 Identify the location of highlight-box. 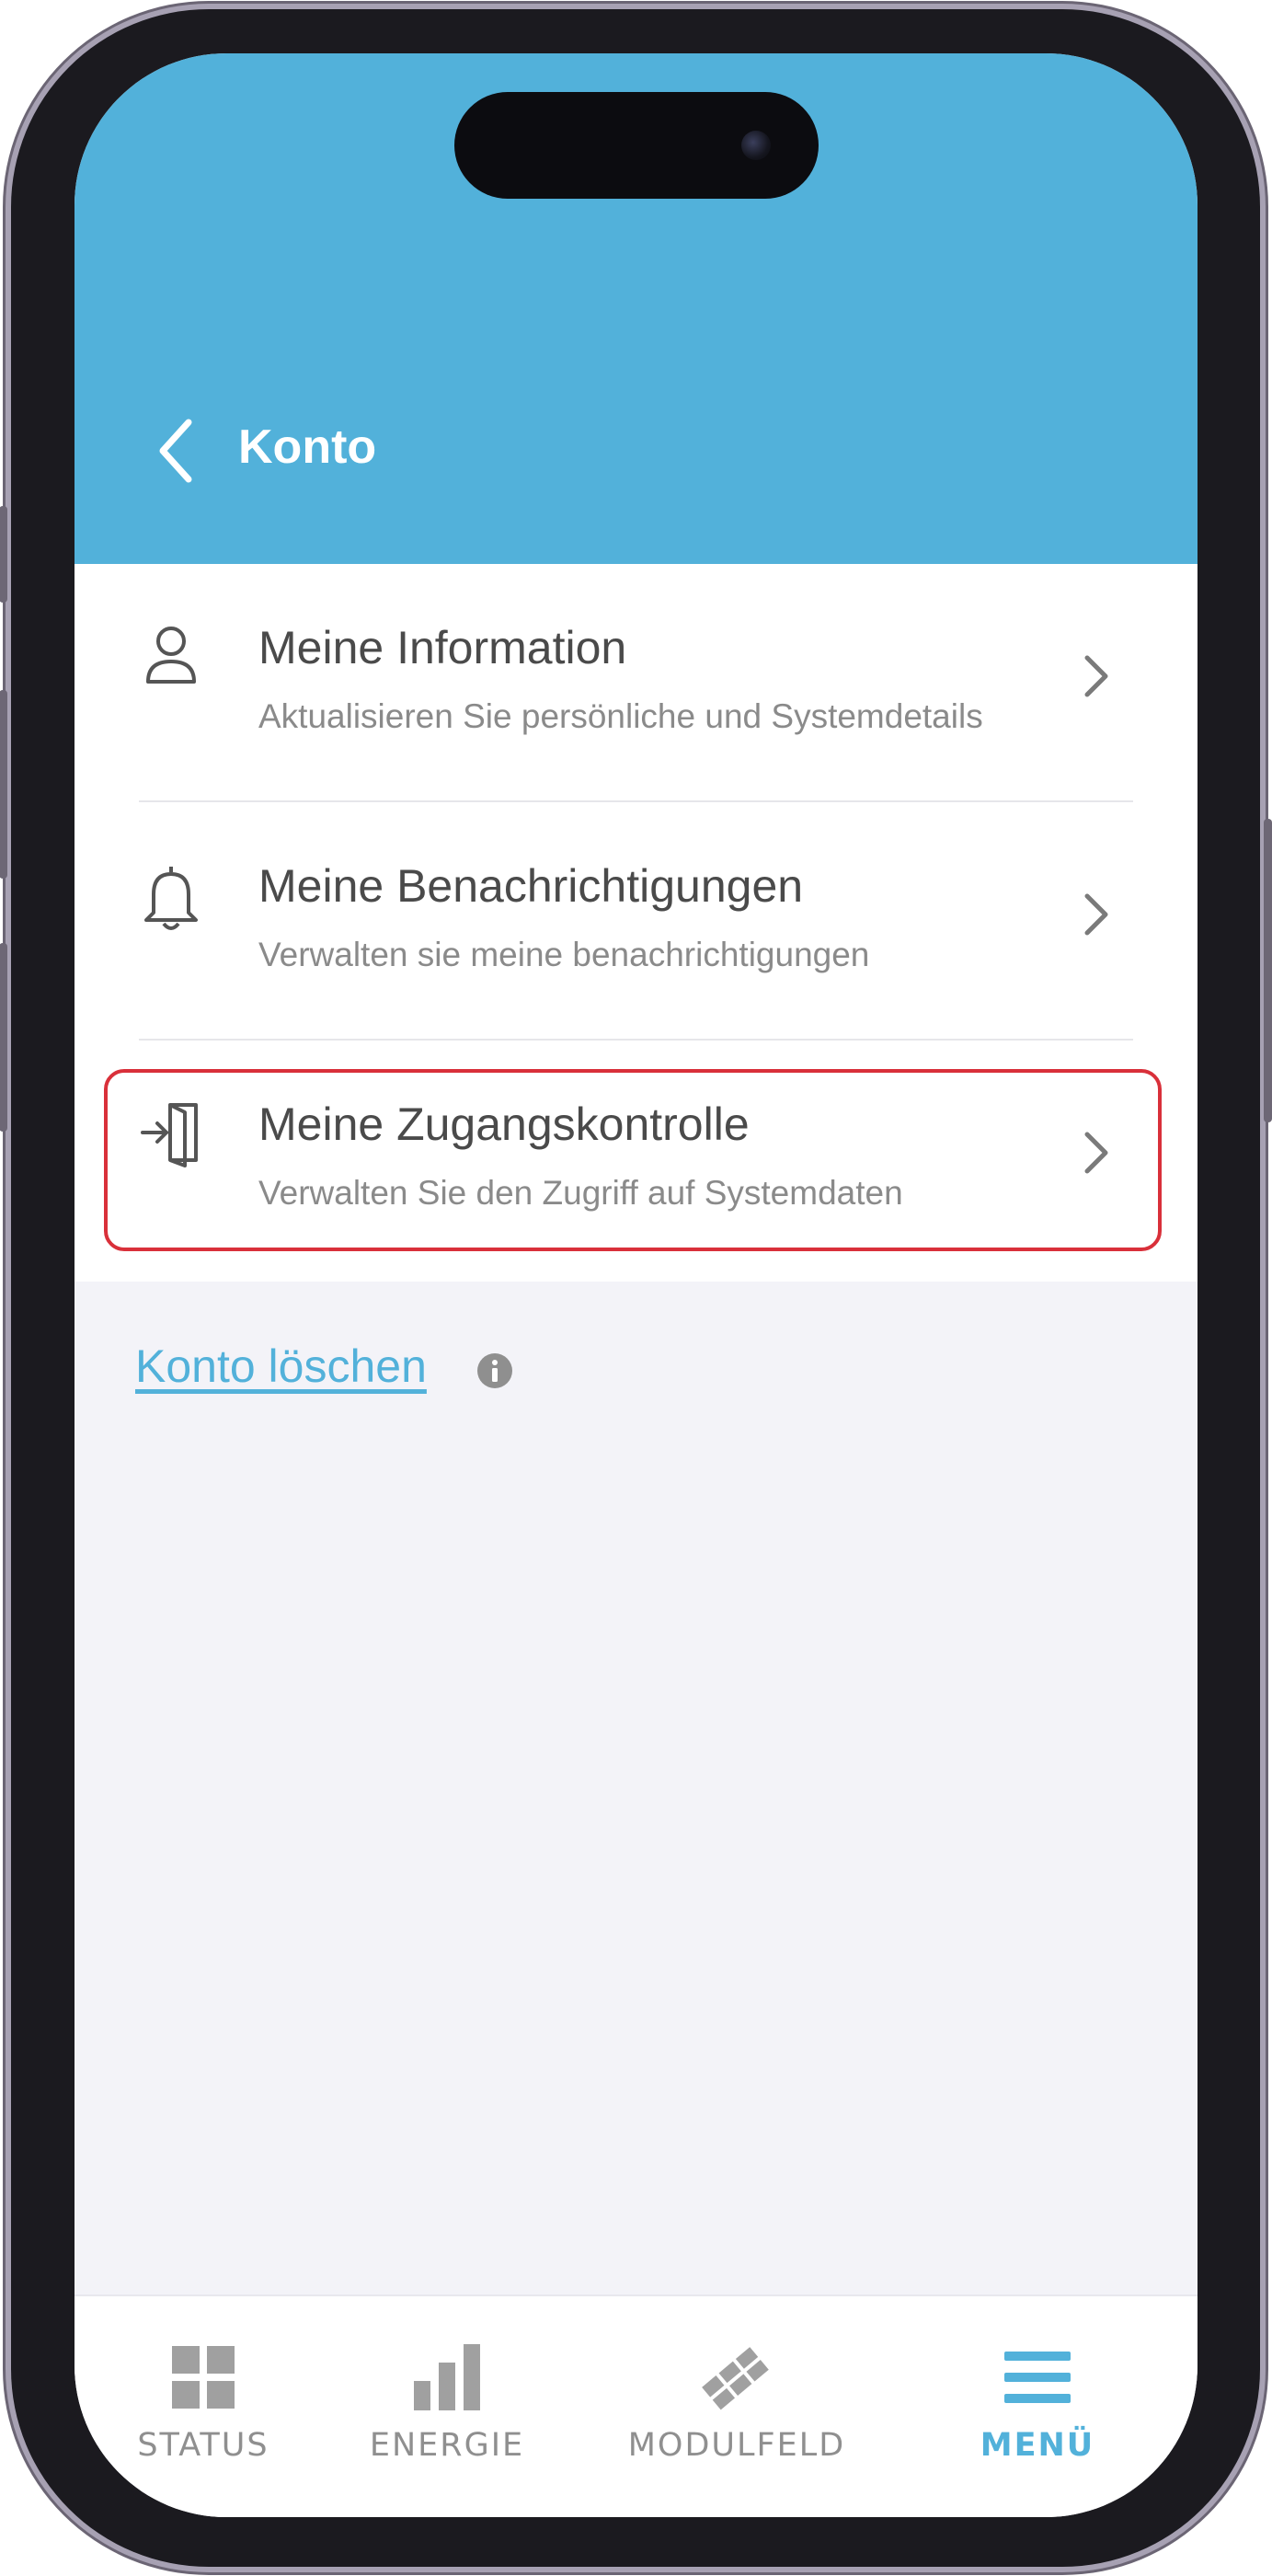
(633, 1160).